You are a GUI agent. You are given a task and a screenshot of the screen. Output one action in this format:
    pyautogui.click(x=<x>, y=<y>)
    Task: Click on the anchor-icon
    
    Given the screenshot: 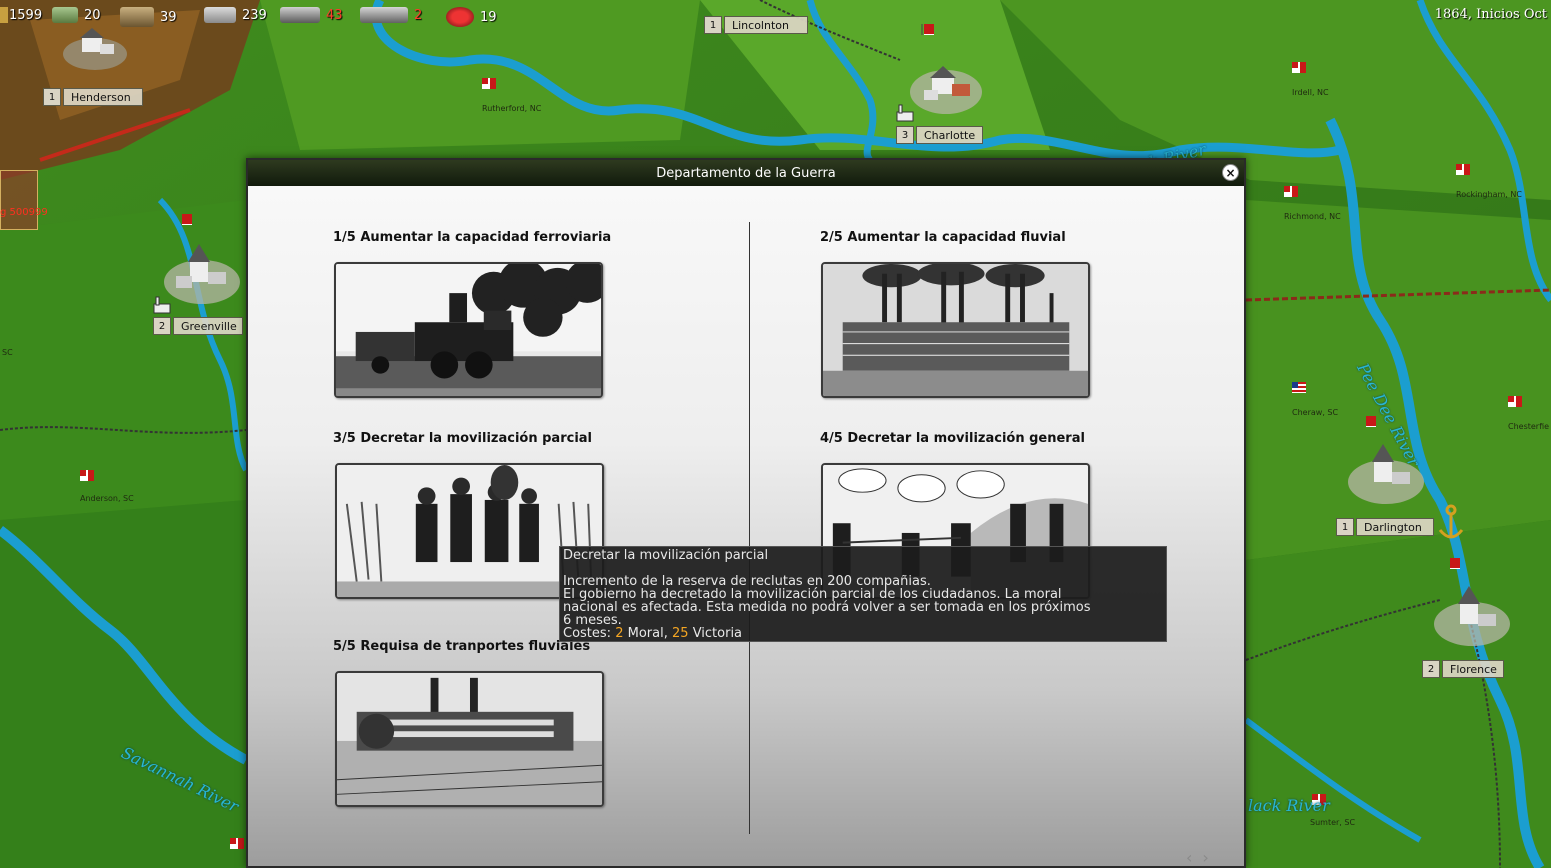 What is the action you would take?
    pyautogui.click(x=1451, y=524)
    